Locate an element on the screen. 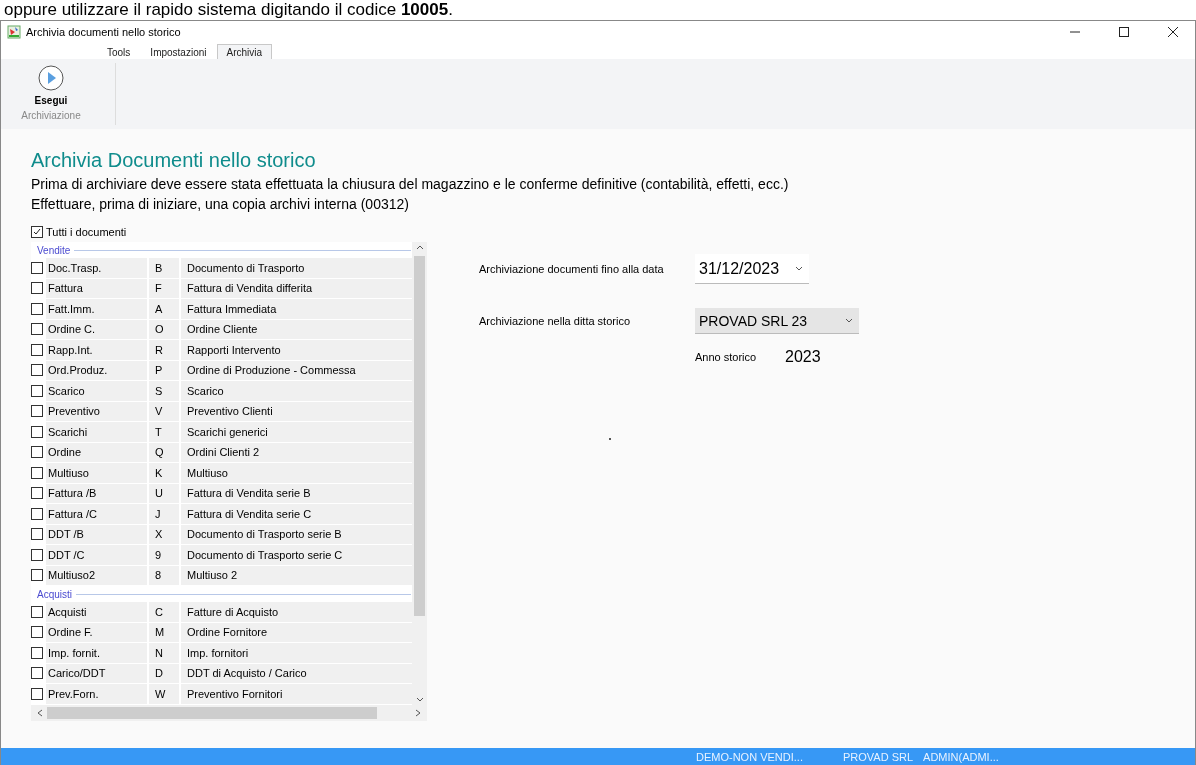  chevron-up-icon is located at coordinates (420, 247).